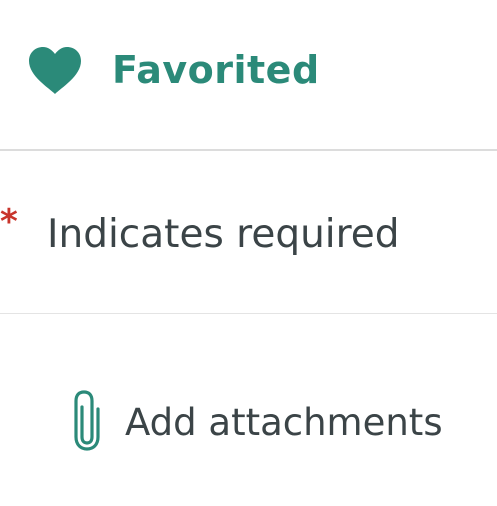 This screenshot has height=506, width=497. Describe the element at coordinates (87, 420) in the screenshot. I see `paperclip-icon` at that location.